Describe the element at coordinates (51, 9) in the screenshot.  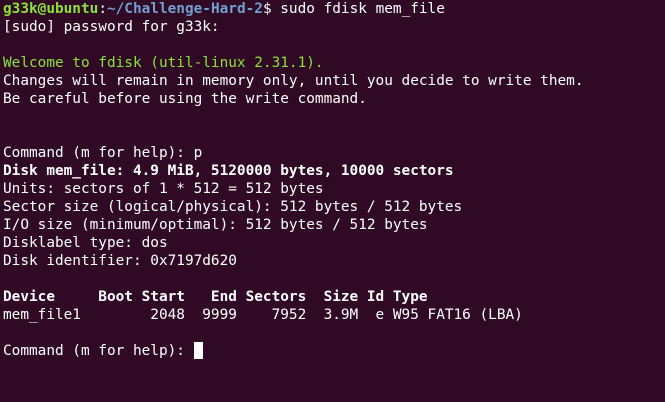
I see `prompt-user-host: g33k@ubuntu` at that location.